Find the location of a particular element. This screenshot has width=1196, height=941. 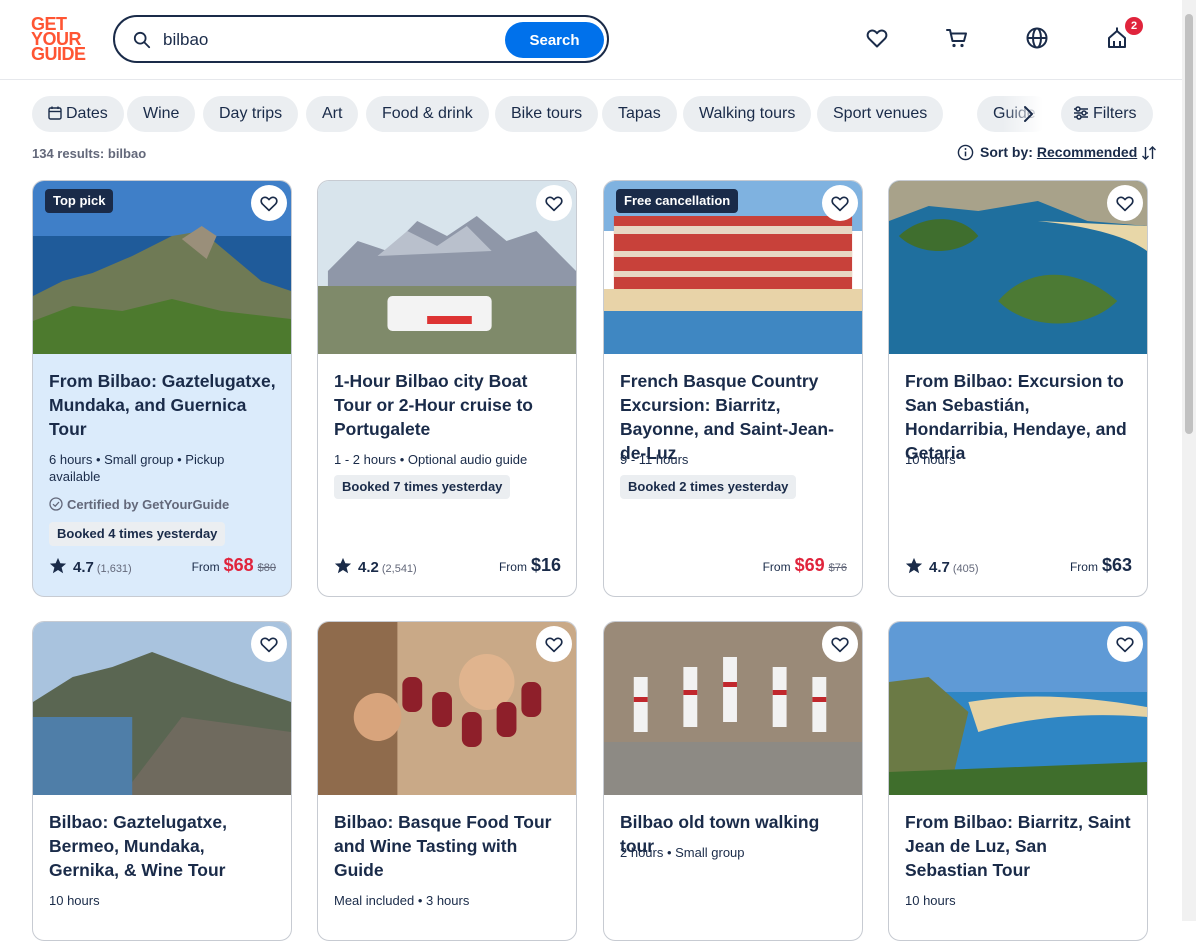

chip-label: Wine is located at coordinates (161, 113).